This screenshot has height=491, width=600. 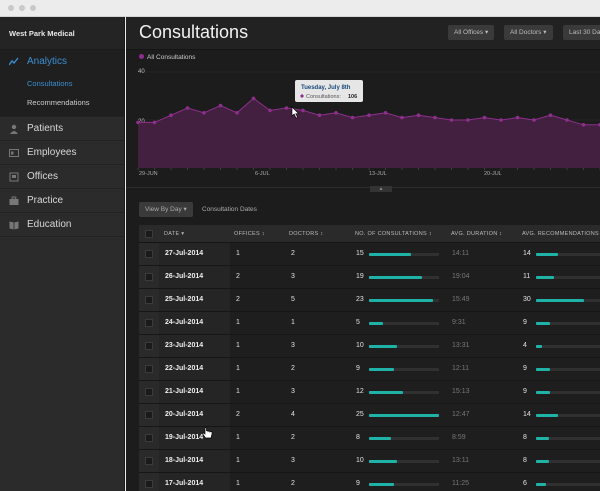 I want to click on offices-column-header: OFFICES ↕, so click(x=249, y=234).